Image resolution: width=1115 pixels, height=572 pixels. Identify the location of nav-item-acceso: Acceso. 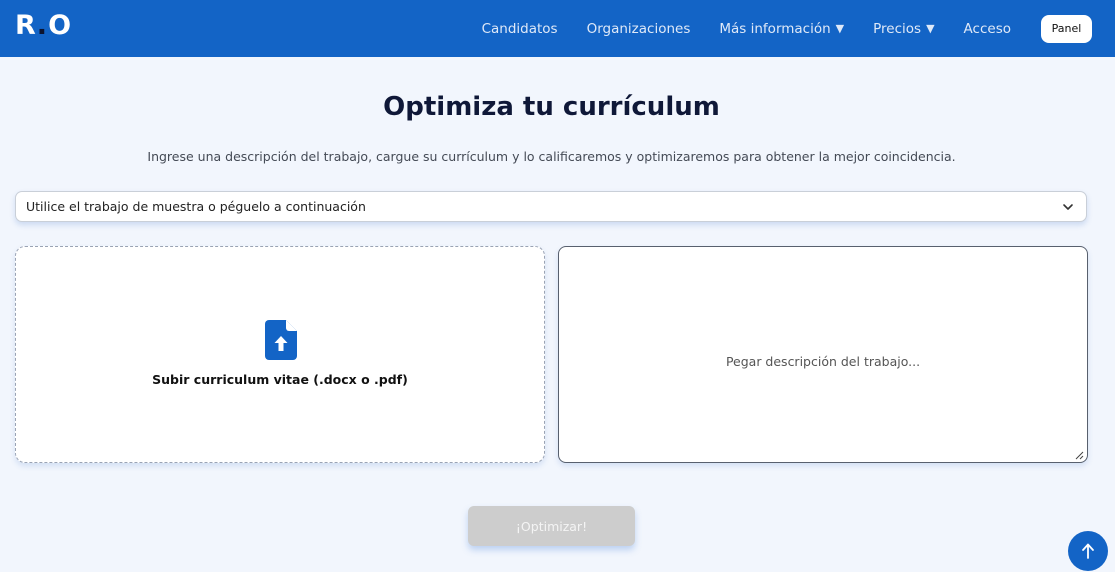
(987, 29).